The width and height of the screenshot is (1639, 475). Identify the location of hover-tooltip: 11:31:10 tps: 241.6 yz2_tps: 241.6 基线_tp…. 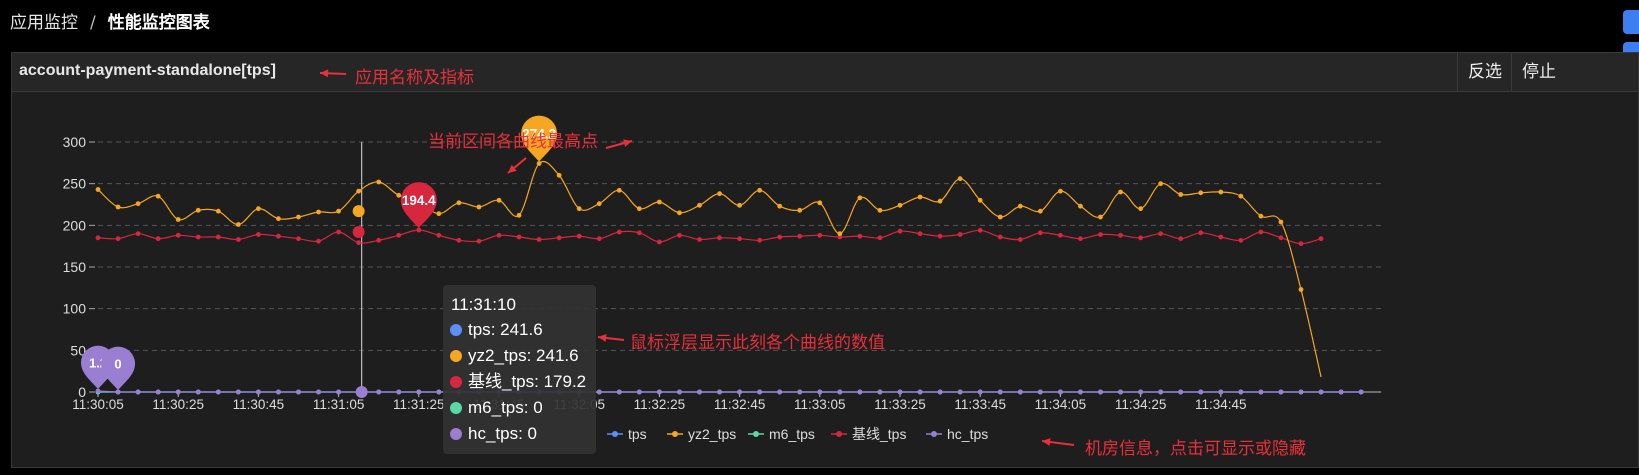
(519, 369).